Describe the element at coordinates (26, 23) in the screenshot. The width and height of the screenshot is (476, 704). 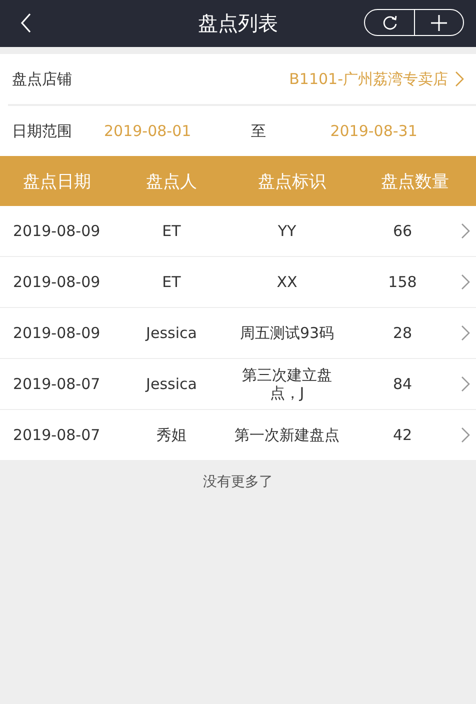
I see `back-icon` at that location.